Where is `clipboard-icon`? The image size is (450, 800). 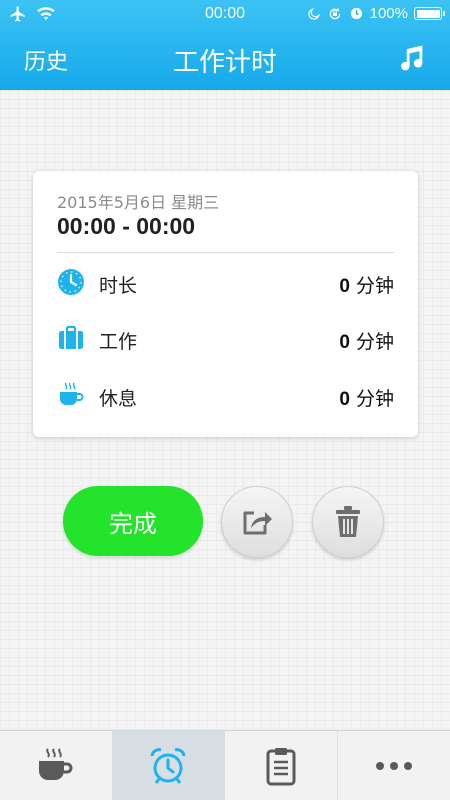 clipboard-icon is located at coordinates (281, 767).